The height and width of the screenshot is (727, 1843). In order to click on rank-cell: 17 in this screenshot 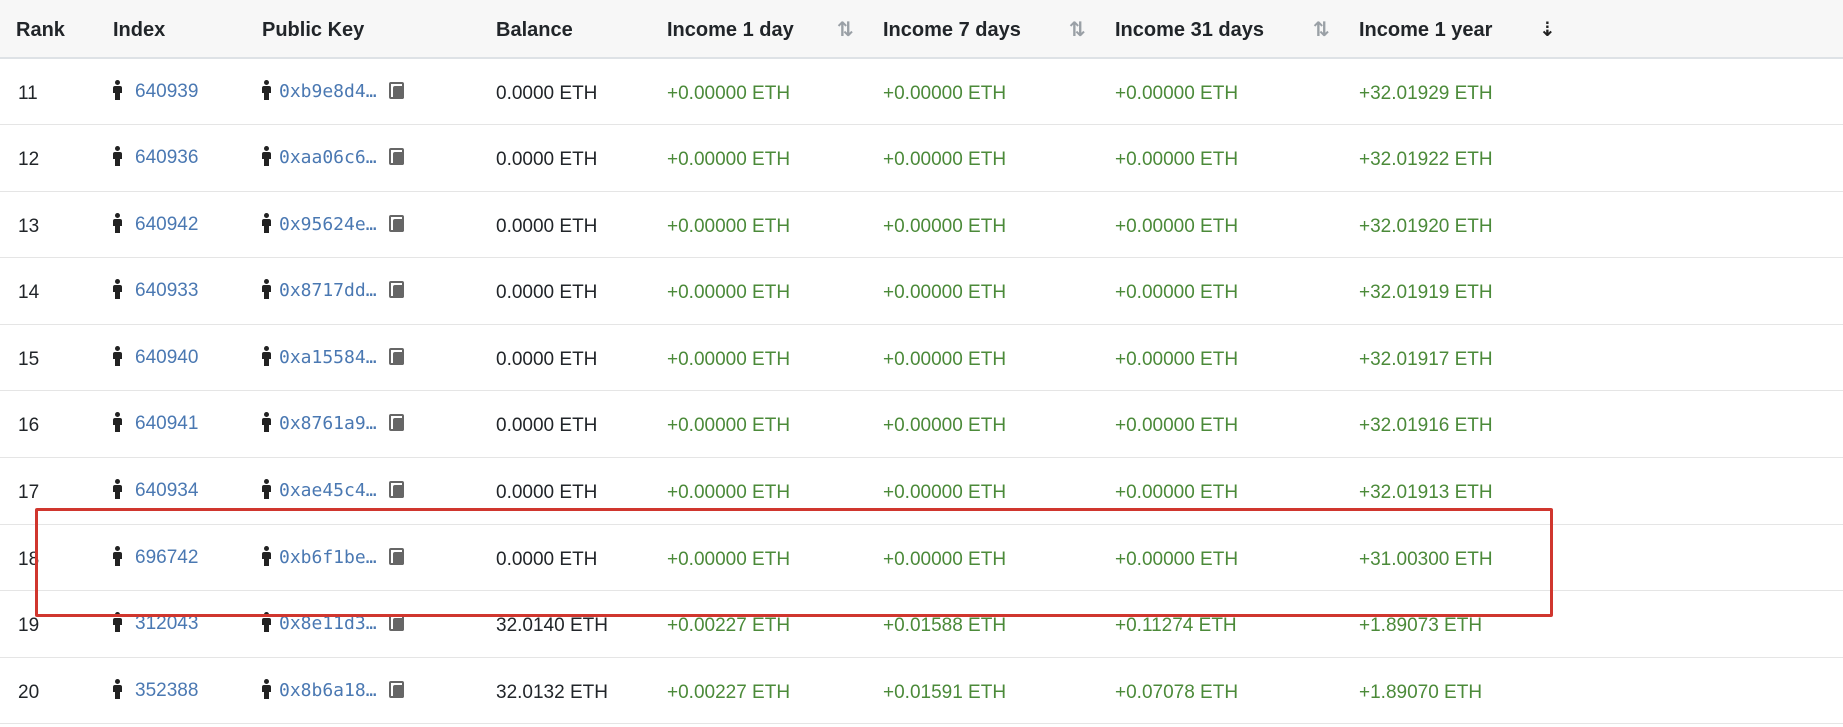, I will do `click(56, 491)`.